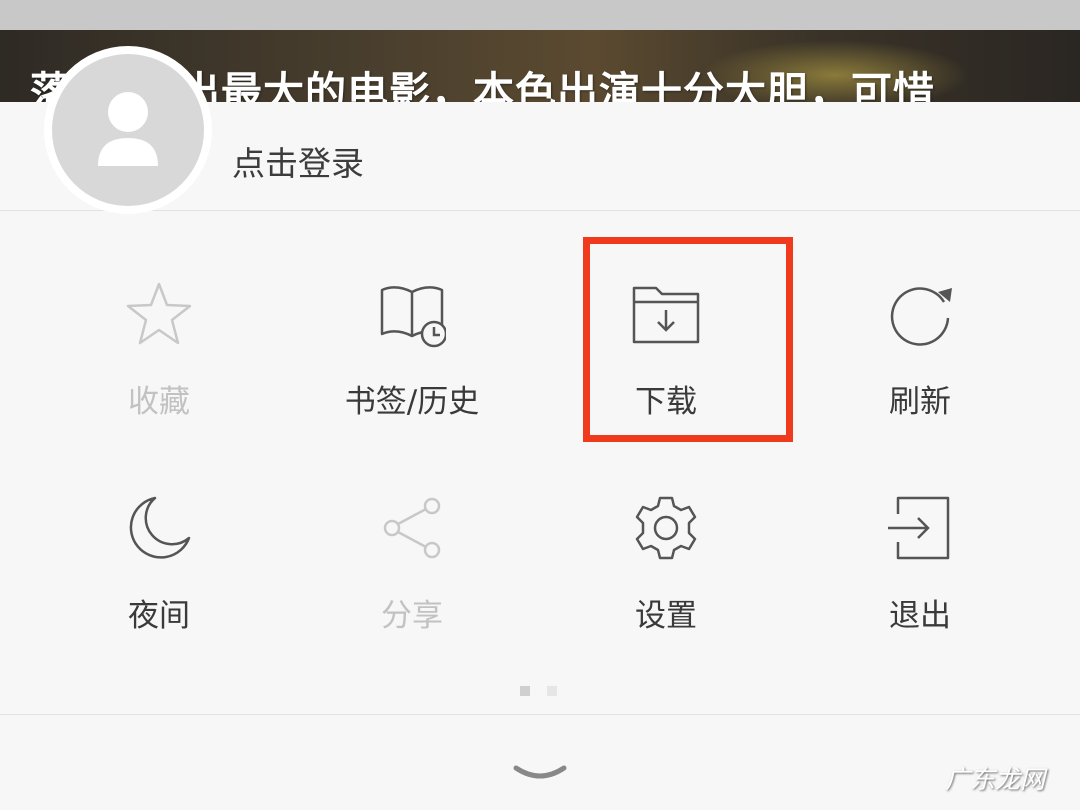 This screenshot has width=1080, height=810. What do you see at coordinates (412, 365) in the screenshot?
I see `menu-item-bookmark-history: 书签/历史` at bounding box center [412, 365].